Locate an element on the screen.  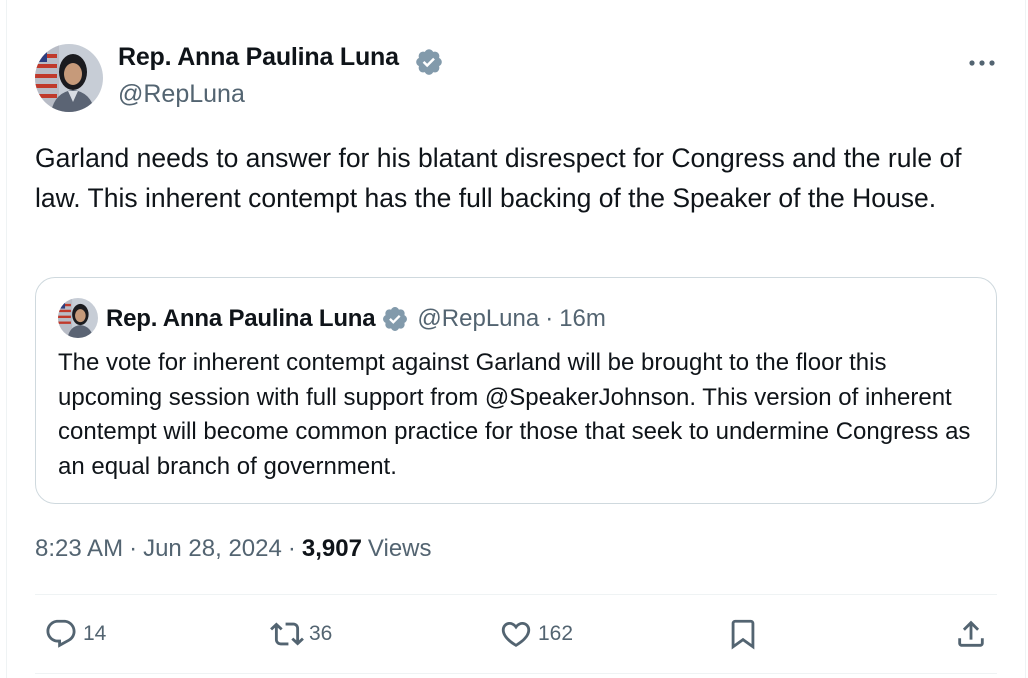
author-handle: @RepLuna is located at coordinates (181, 94).